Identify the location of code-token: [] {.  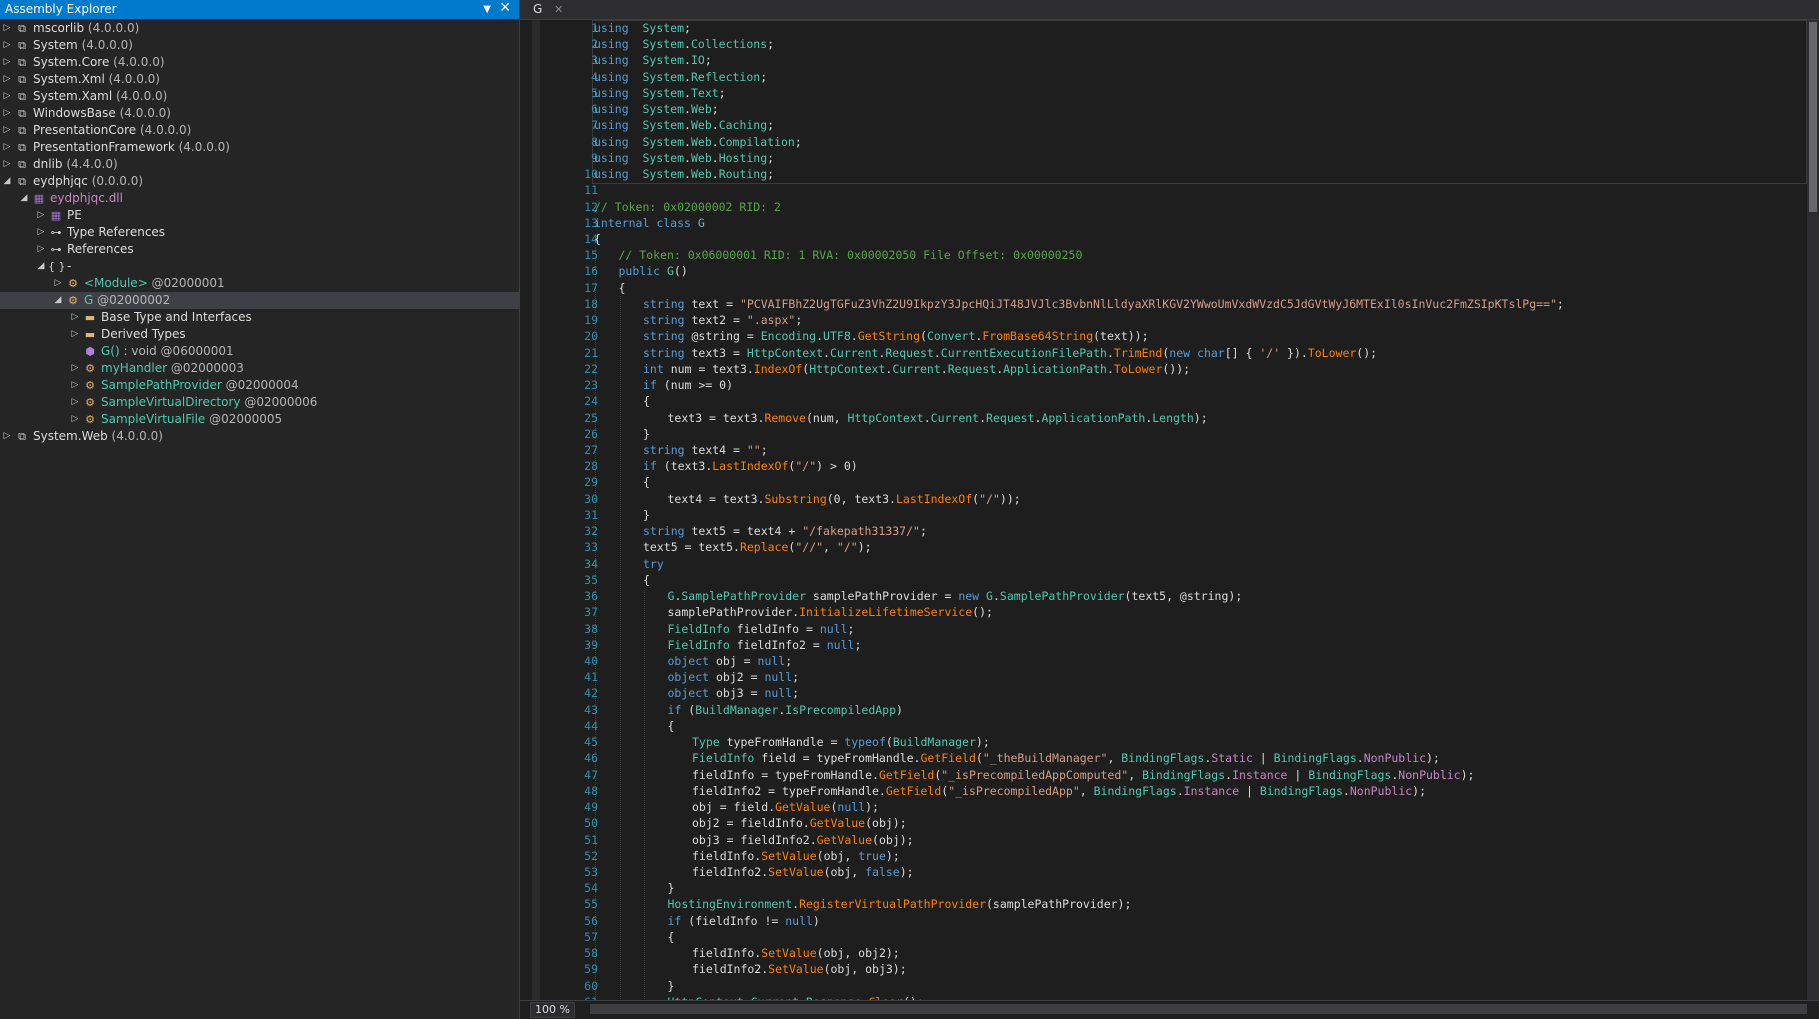
(1242, 352).